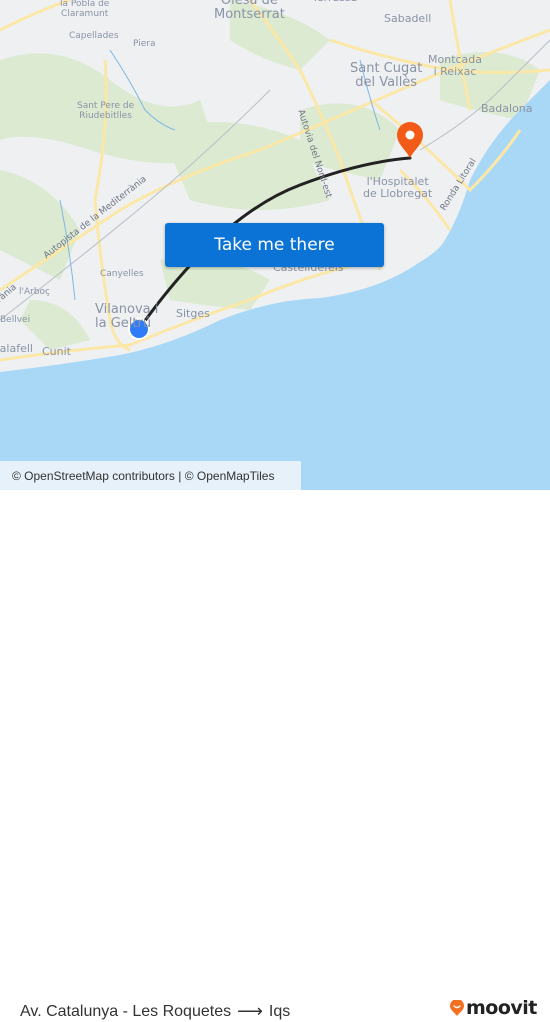 This screenshot has height=1022, width=550. I want to click on route-title: Av. Catalunya - Les Roquetes ⟶ Iqs, so click(155, 1011).